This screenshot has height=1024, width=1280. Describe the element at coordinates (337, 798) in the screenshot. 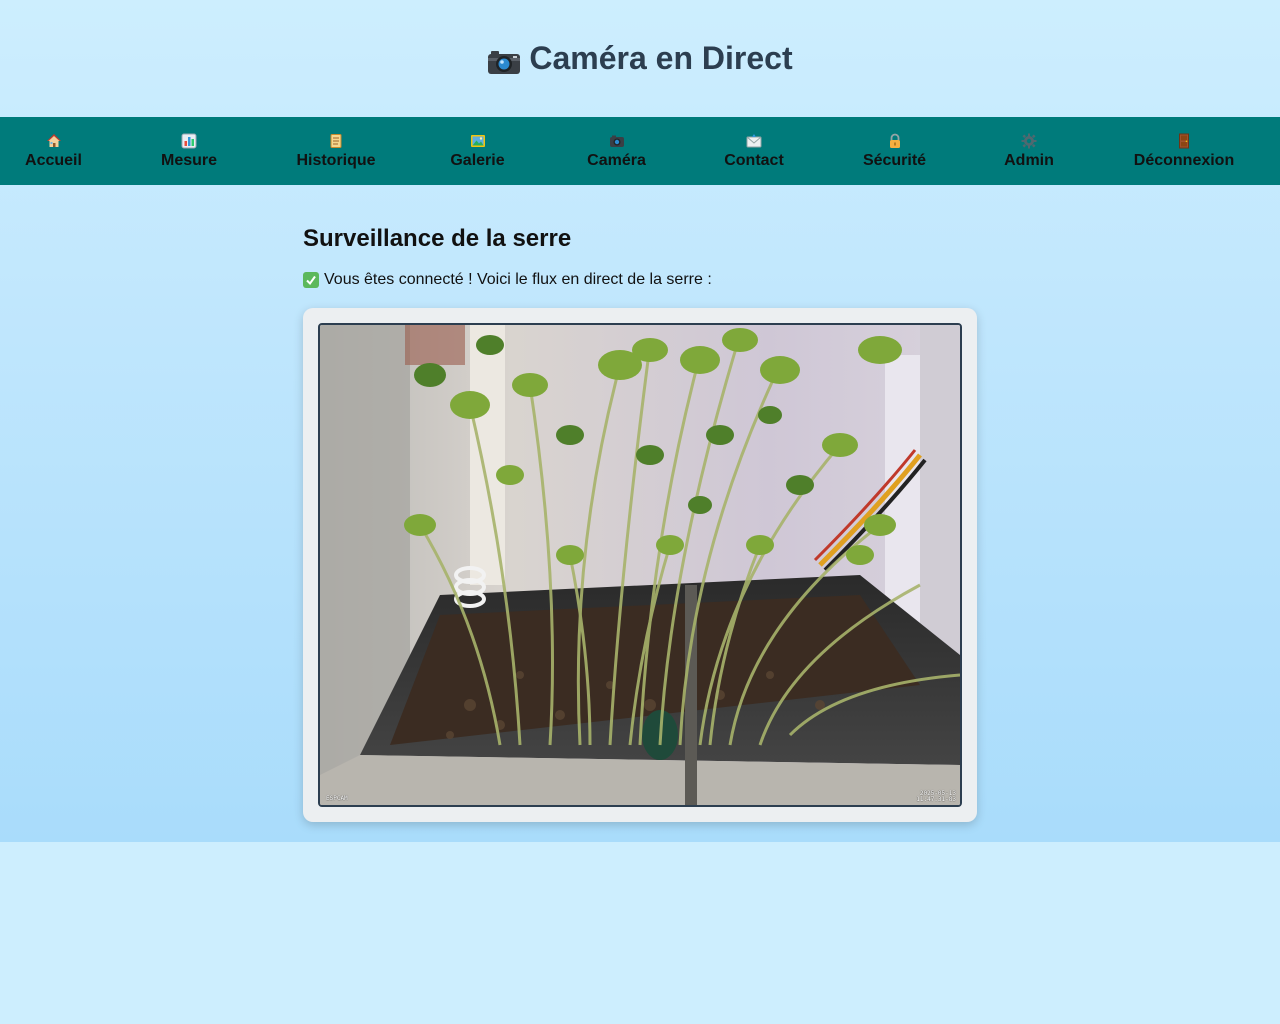

I see `stream-watermark: ESPCAM` at that location.